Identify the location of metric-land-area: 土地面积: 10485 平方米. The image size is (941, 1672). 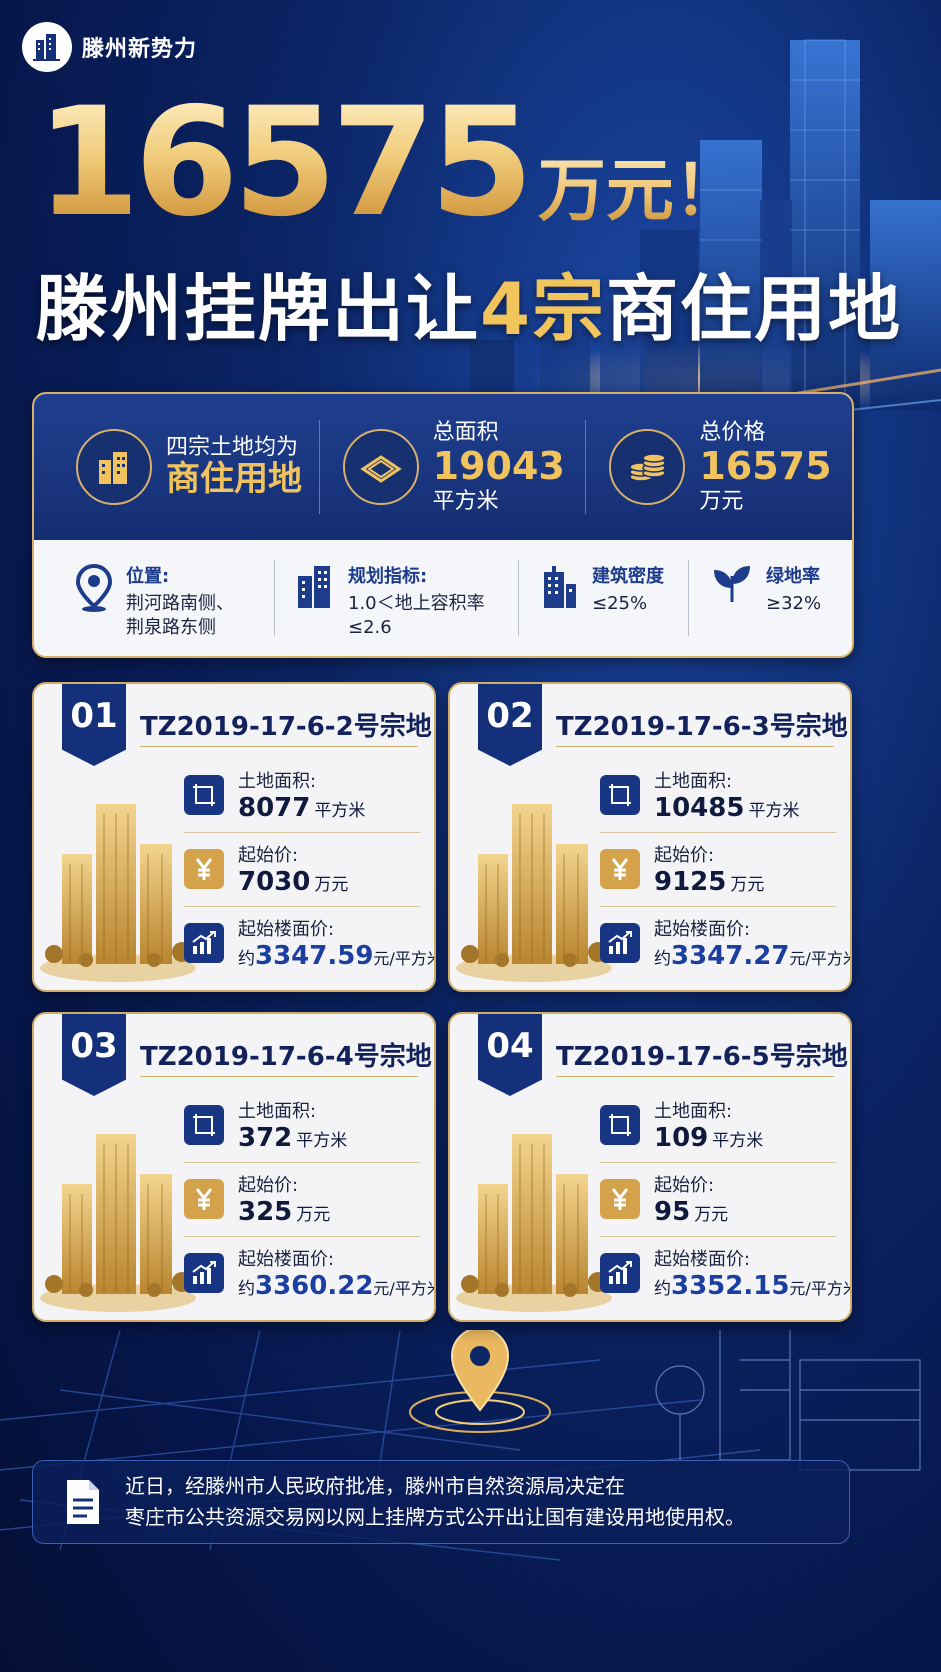
(718, 795).